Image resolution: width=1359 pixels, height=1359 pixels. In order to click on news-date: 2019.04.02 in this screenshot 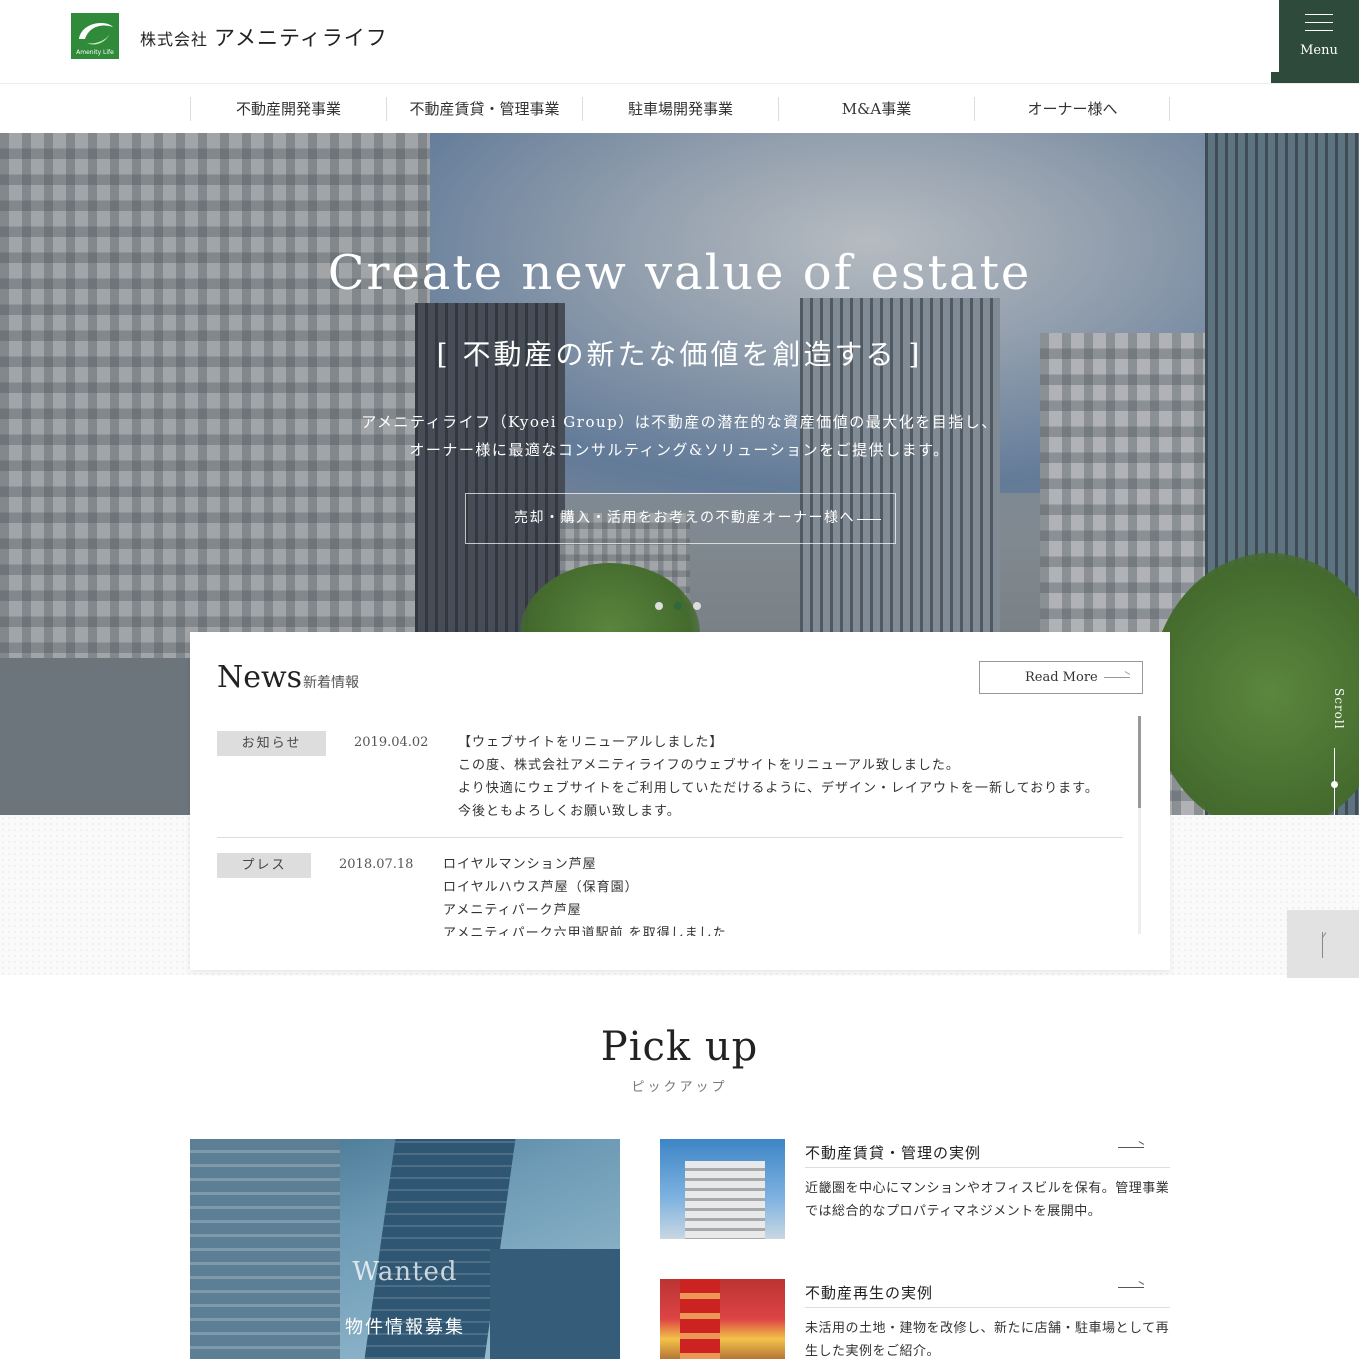, I will do `click(391, 742)`.